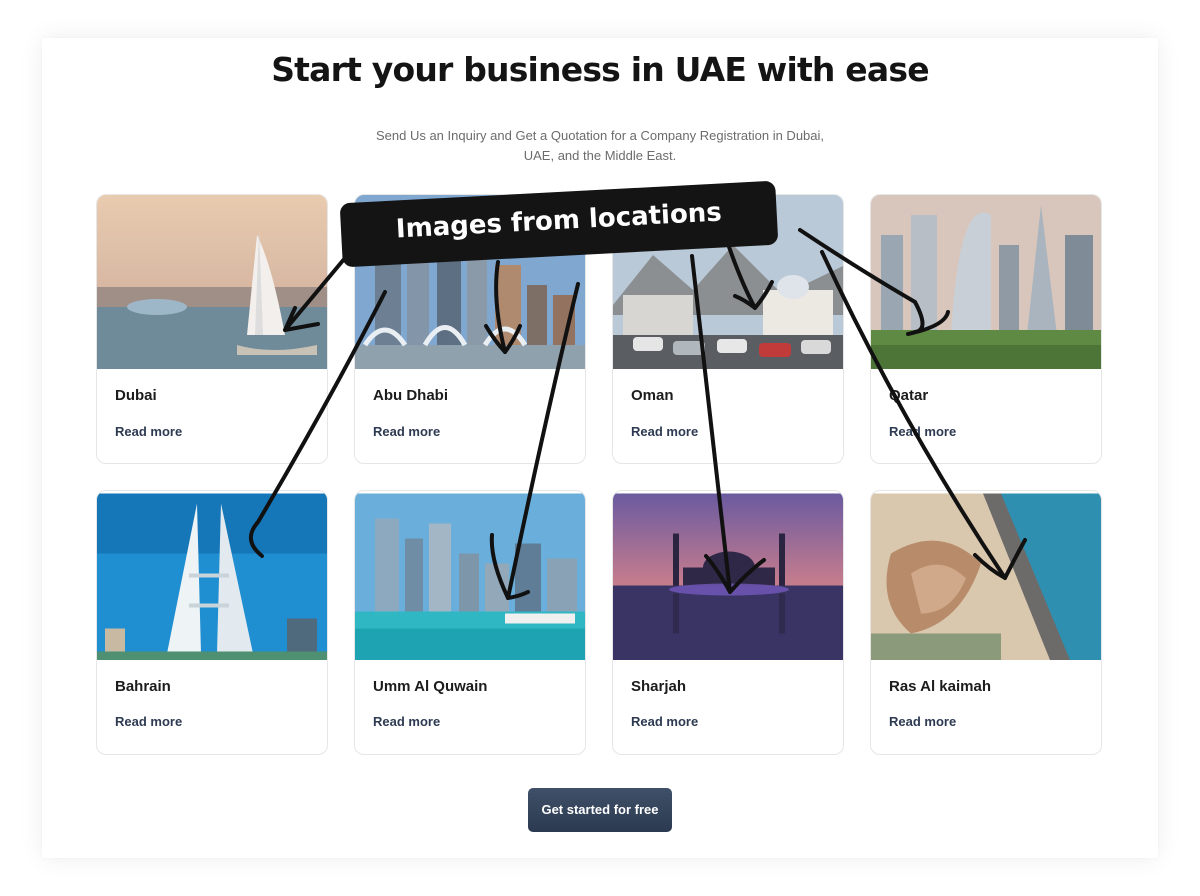 The image size is (1200, 896). Describe the element at coordinates (136, 395) in the screenshot. I see `location-name: Dubai` at that location.